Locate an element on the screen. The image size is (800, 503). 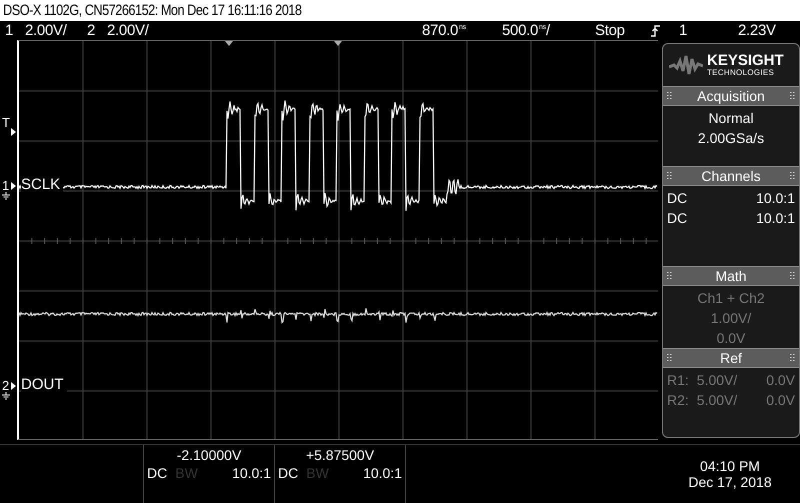
channel-marker: 2 is located at coordinates (6, 385).